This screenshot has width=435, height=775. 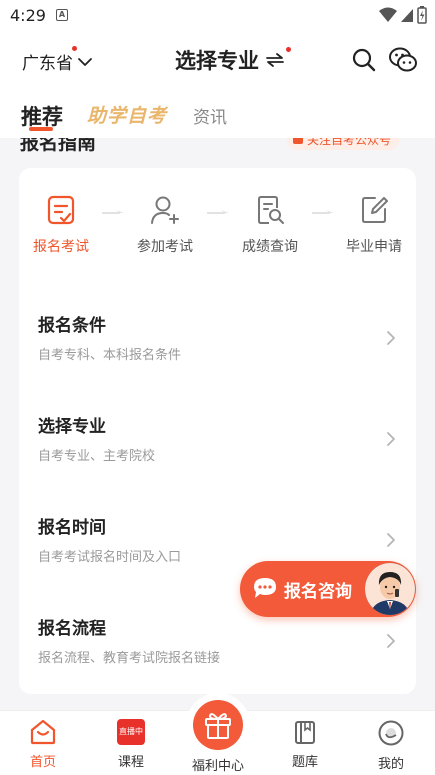 I want to click on advisor-avatar, so click(x=390, y=589).